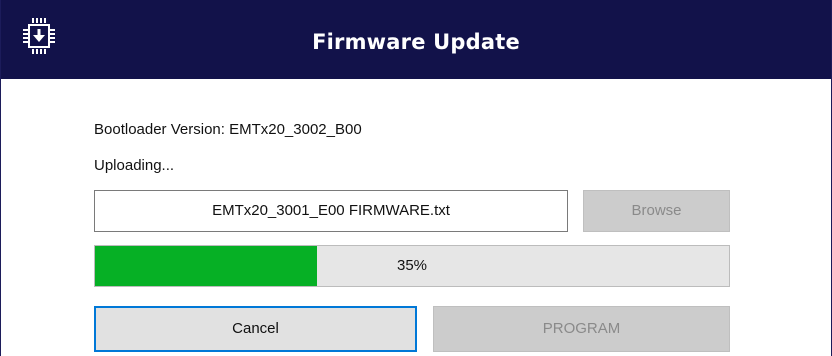 The height and width of the screenshot is (356, 832). Describe the element at coordinates (656, 211) in the screenshot. I see `browse-button: Browse` at that location.